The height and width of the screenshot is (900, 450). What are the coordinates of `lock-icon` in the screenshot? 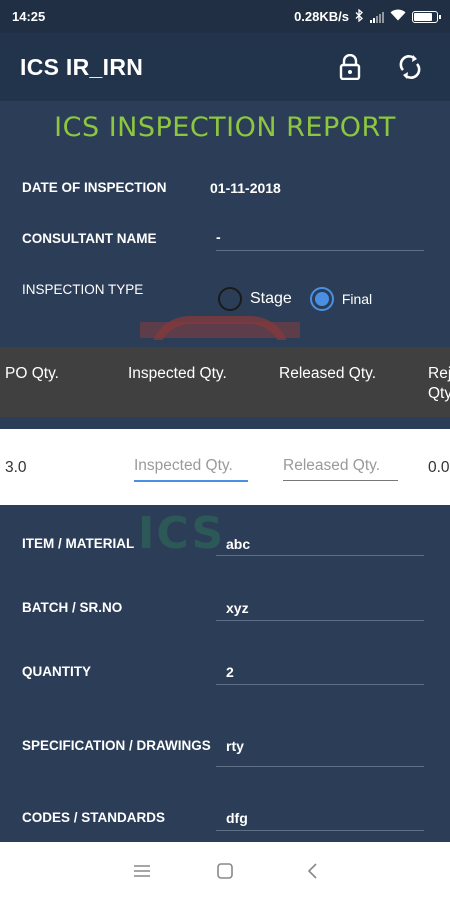 It's located at (350, 67).